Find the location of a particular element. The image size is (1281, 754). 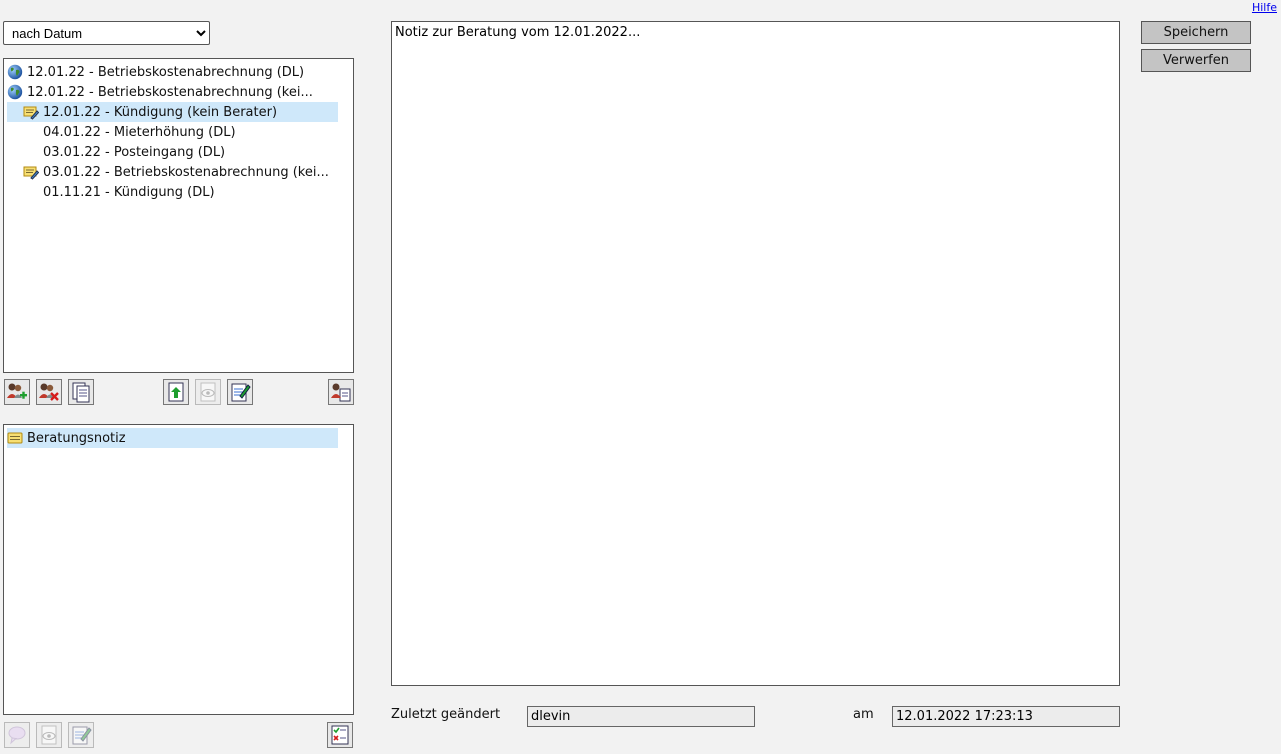

person-document-icon is located at coordinates (341, 392).